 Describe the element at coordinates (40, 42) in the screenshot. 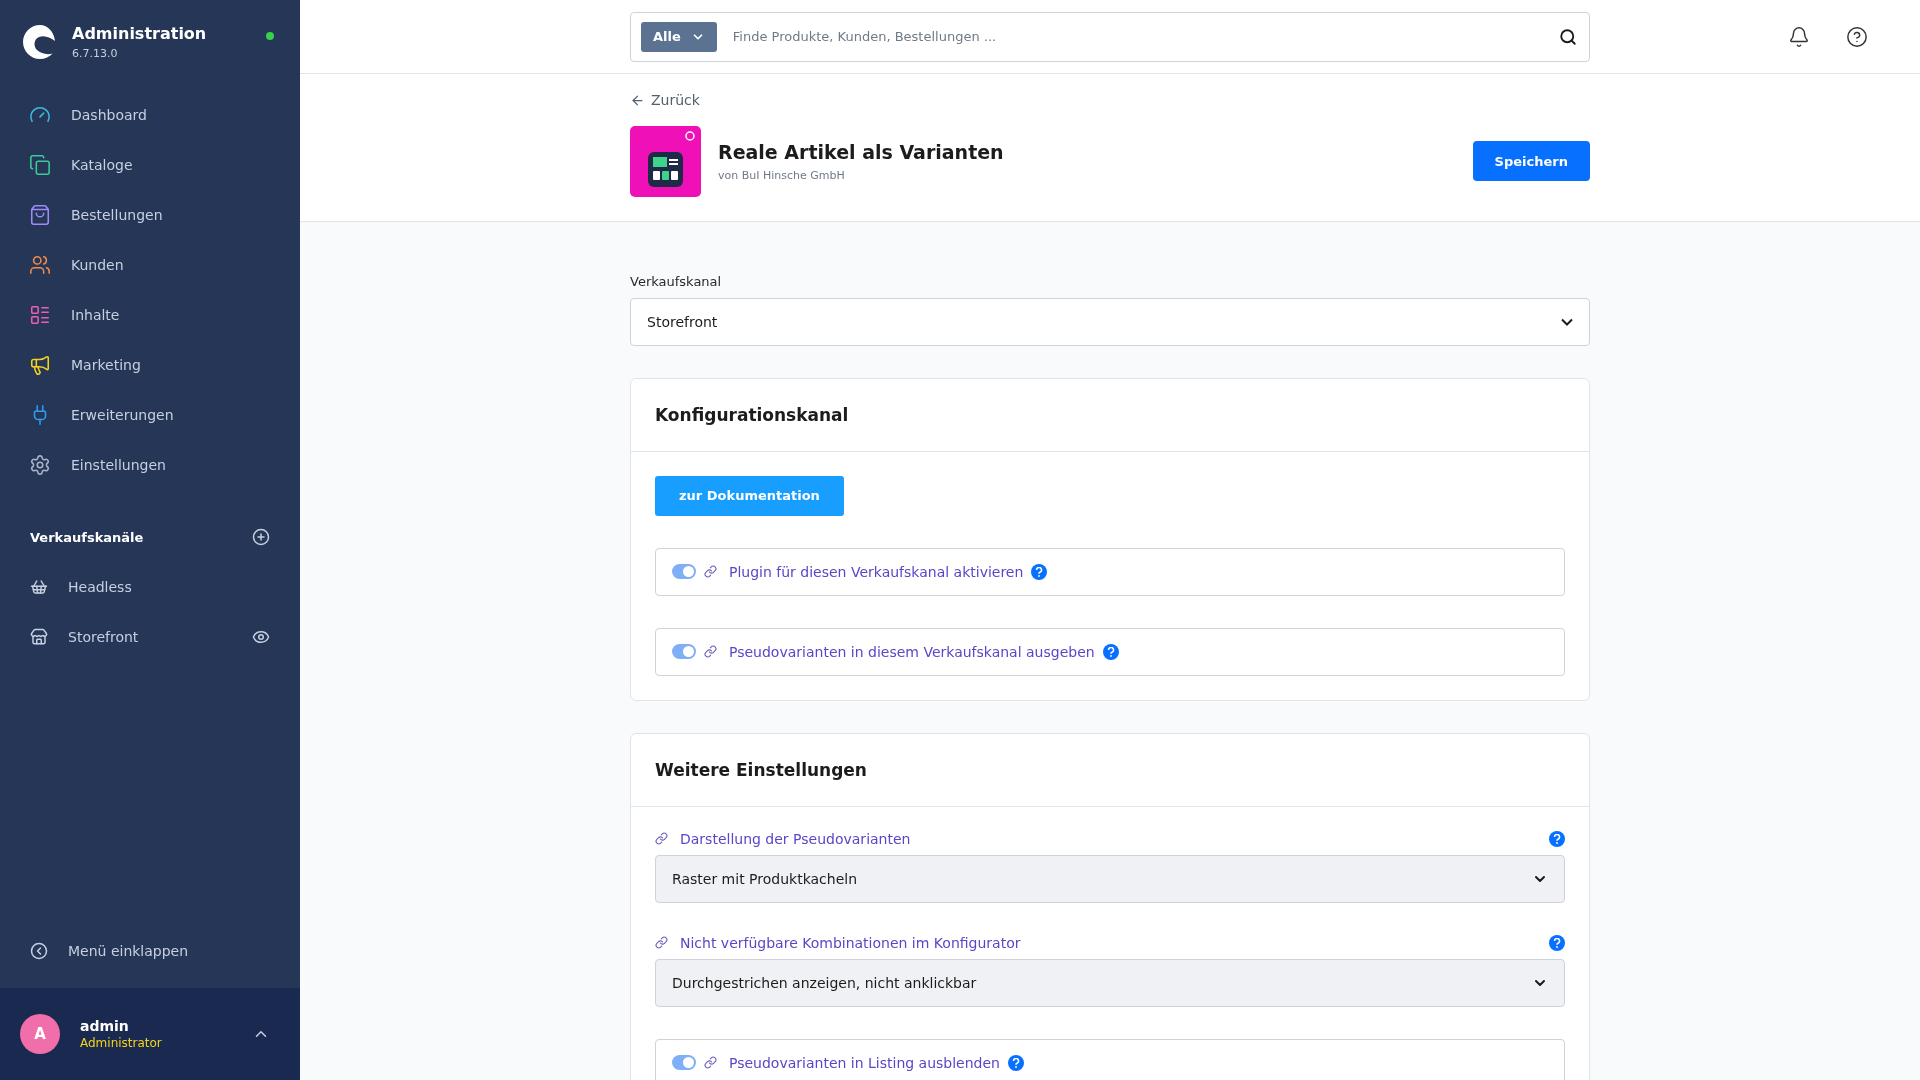

I see `logo-icon` at that location.